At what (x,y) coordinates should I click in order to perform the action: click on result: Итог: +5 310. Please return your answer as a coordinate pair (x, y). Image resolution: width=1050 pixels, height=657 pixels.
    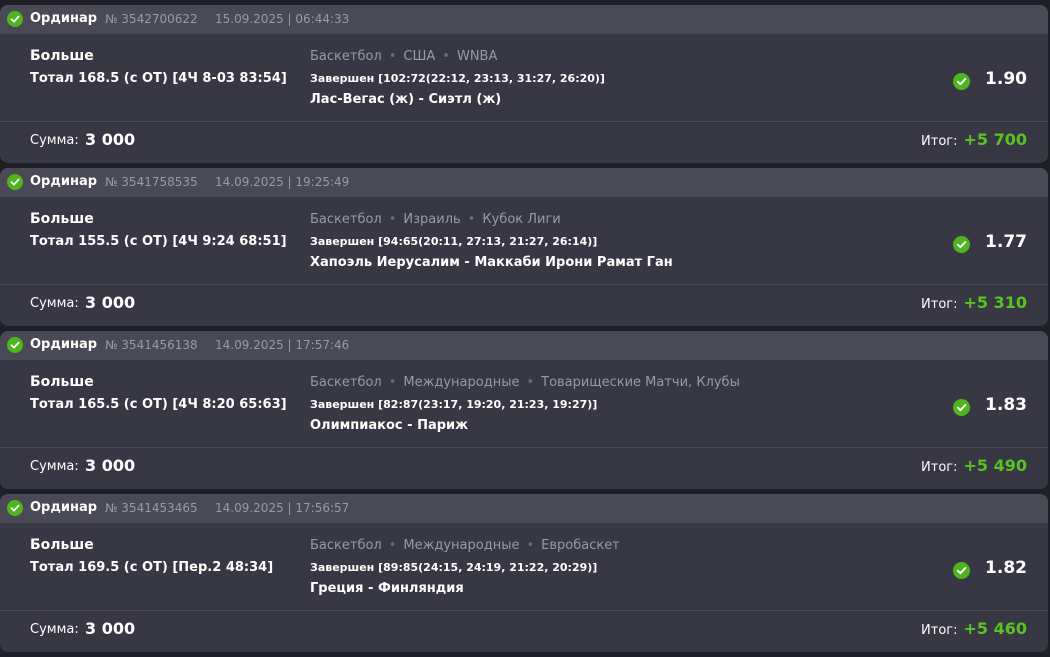
    Looking at the image, I should click on (974, 302).